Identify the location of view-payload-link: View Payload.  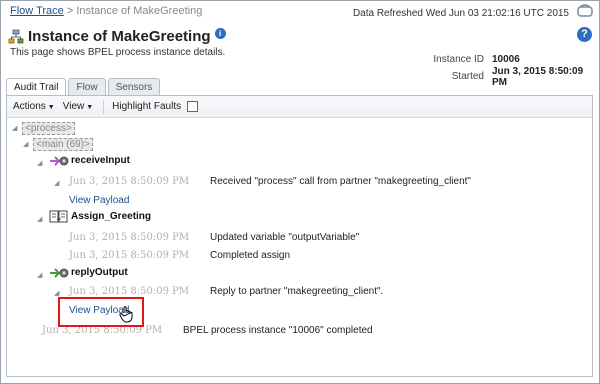
(99, 200).